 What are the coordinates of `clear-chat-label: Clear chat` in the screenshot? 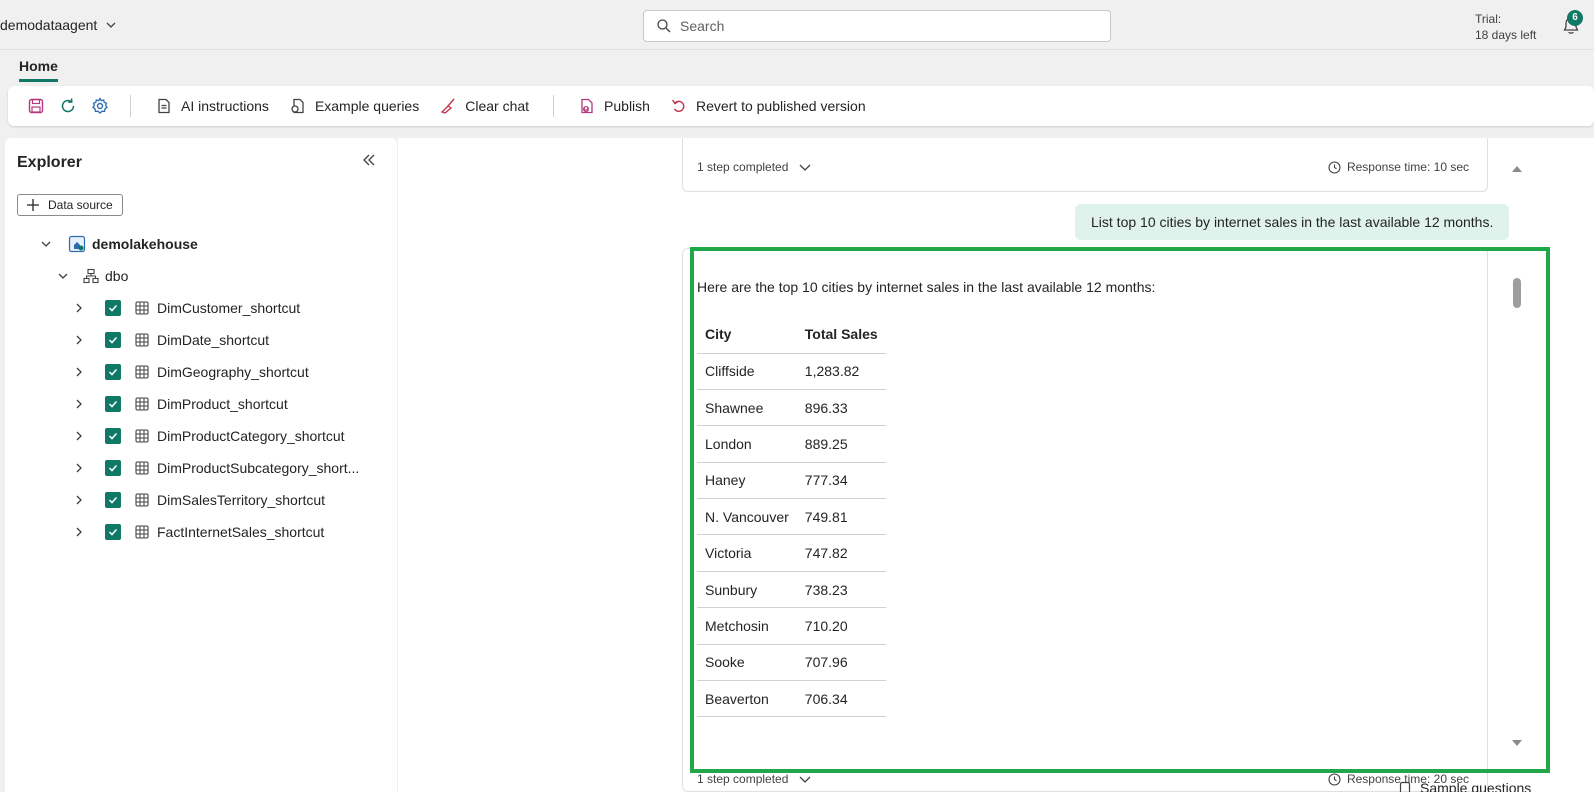 It's located at (497, 106).